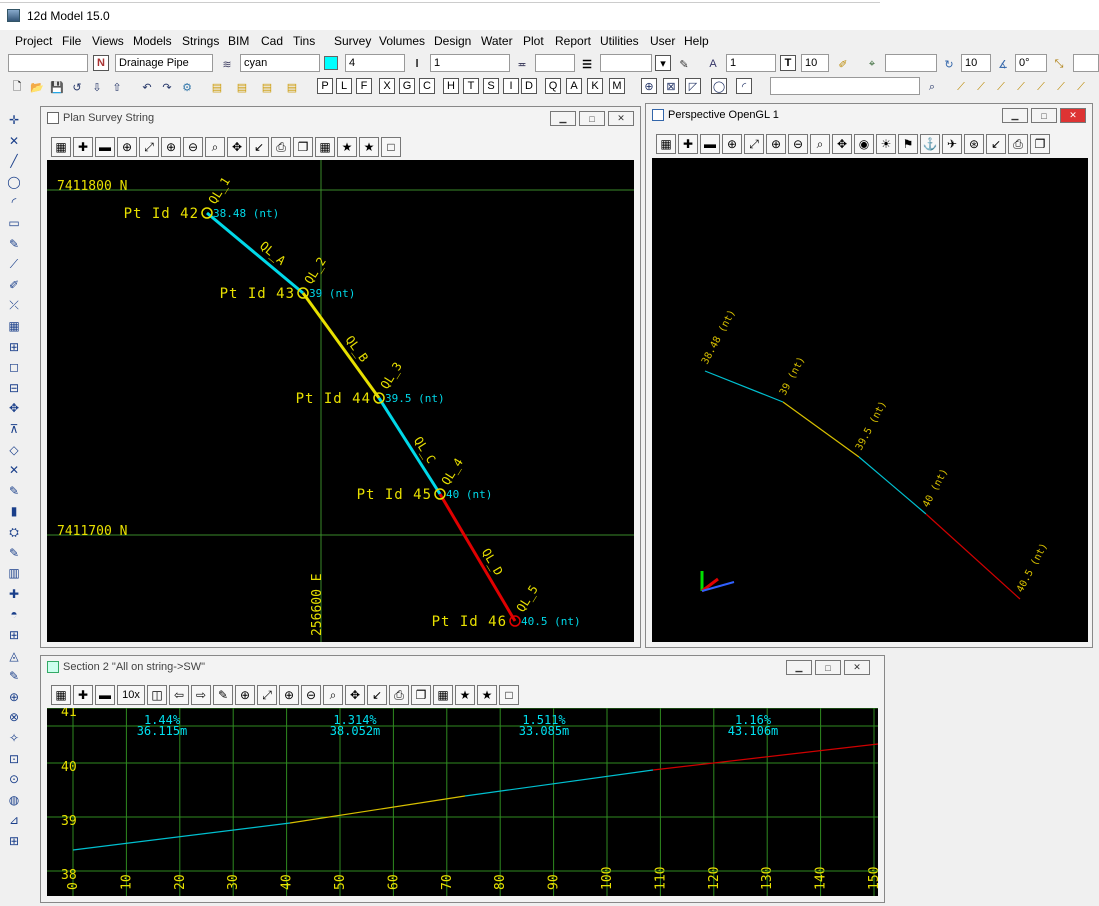  I want to click on pencil-icon: ✎, so click(223, 695).